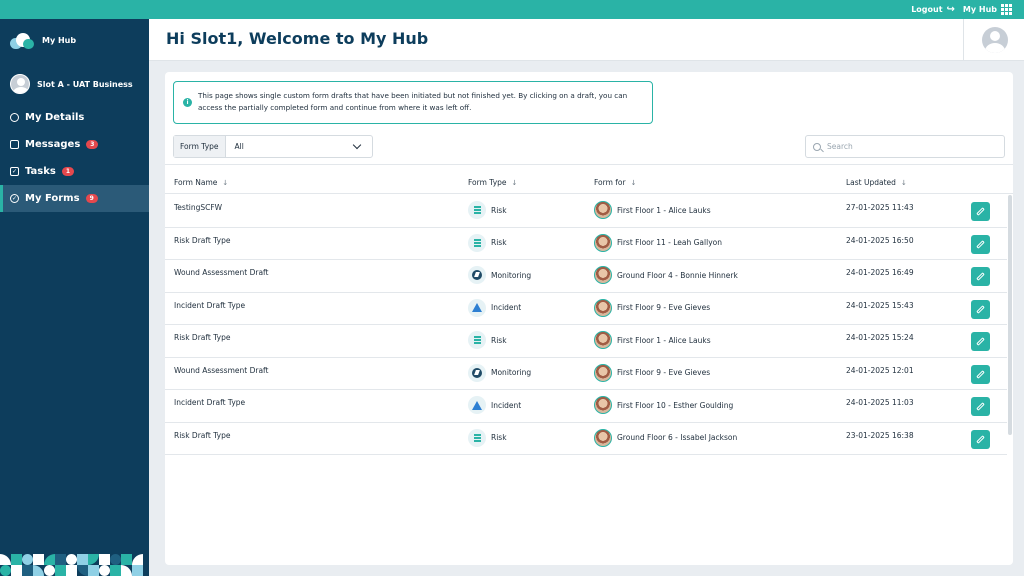  I want to click on logout-label: Logout, so click(927, 9).